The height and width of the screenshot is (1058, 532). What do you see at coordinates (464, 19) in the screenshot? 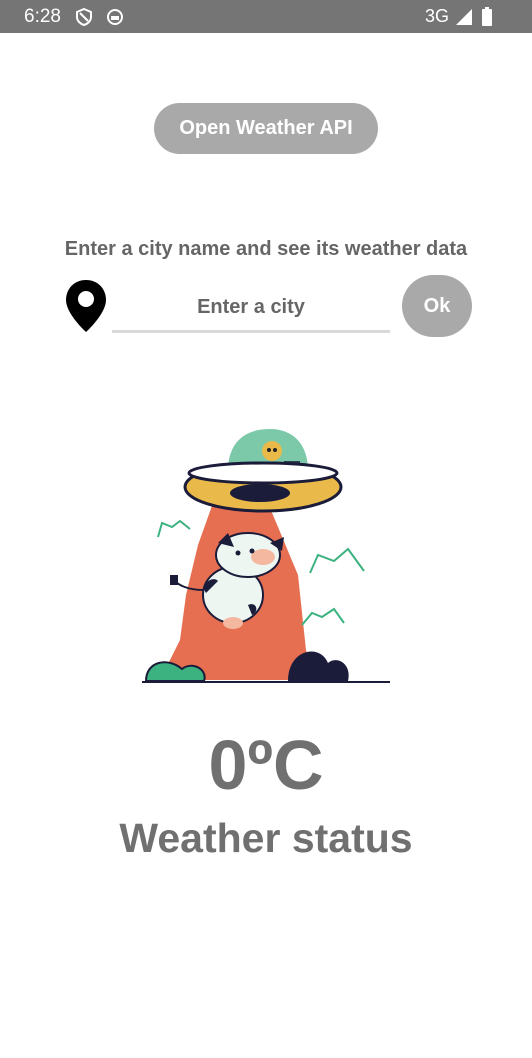
I see `signal-icon` at bounding box center [464, 19].